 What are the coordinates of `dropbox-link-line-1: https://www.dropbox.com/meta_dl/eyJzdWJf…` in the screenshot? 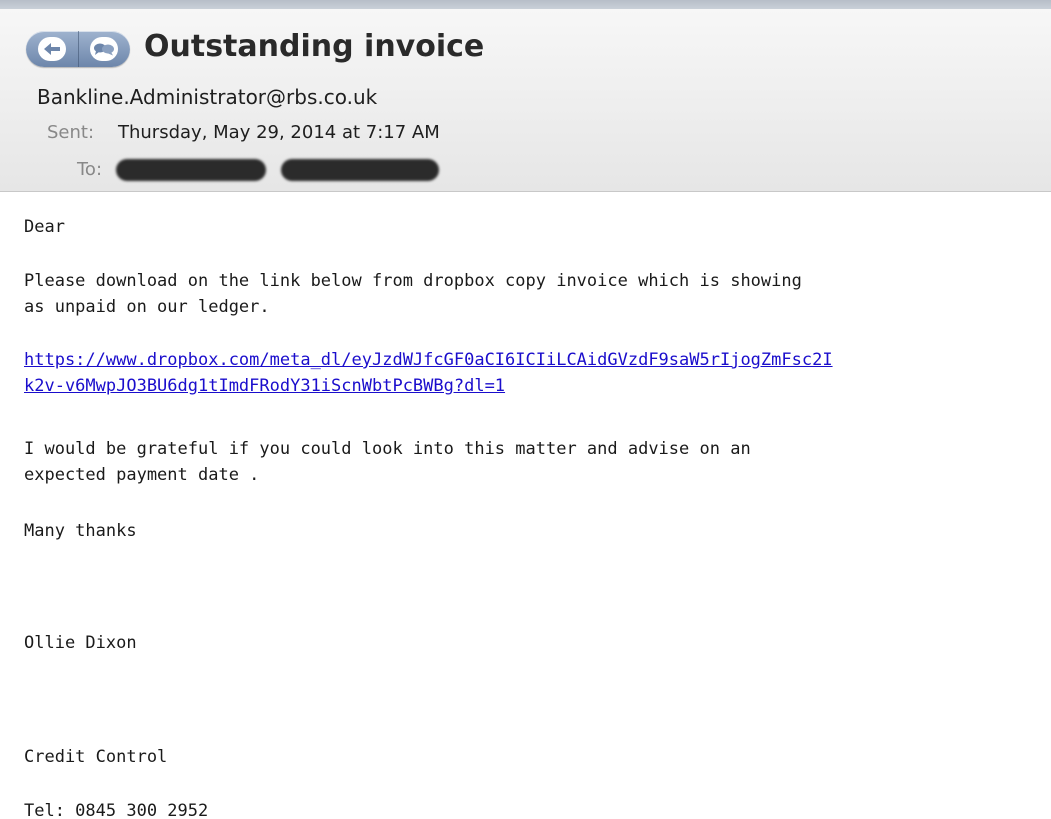 It's located at (428, 360).